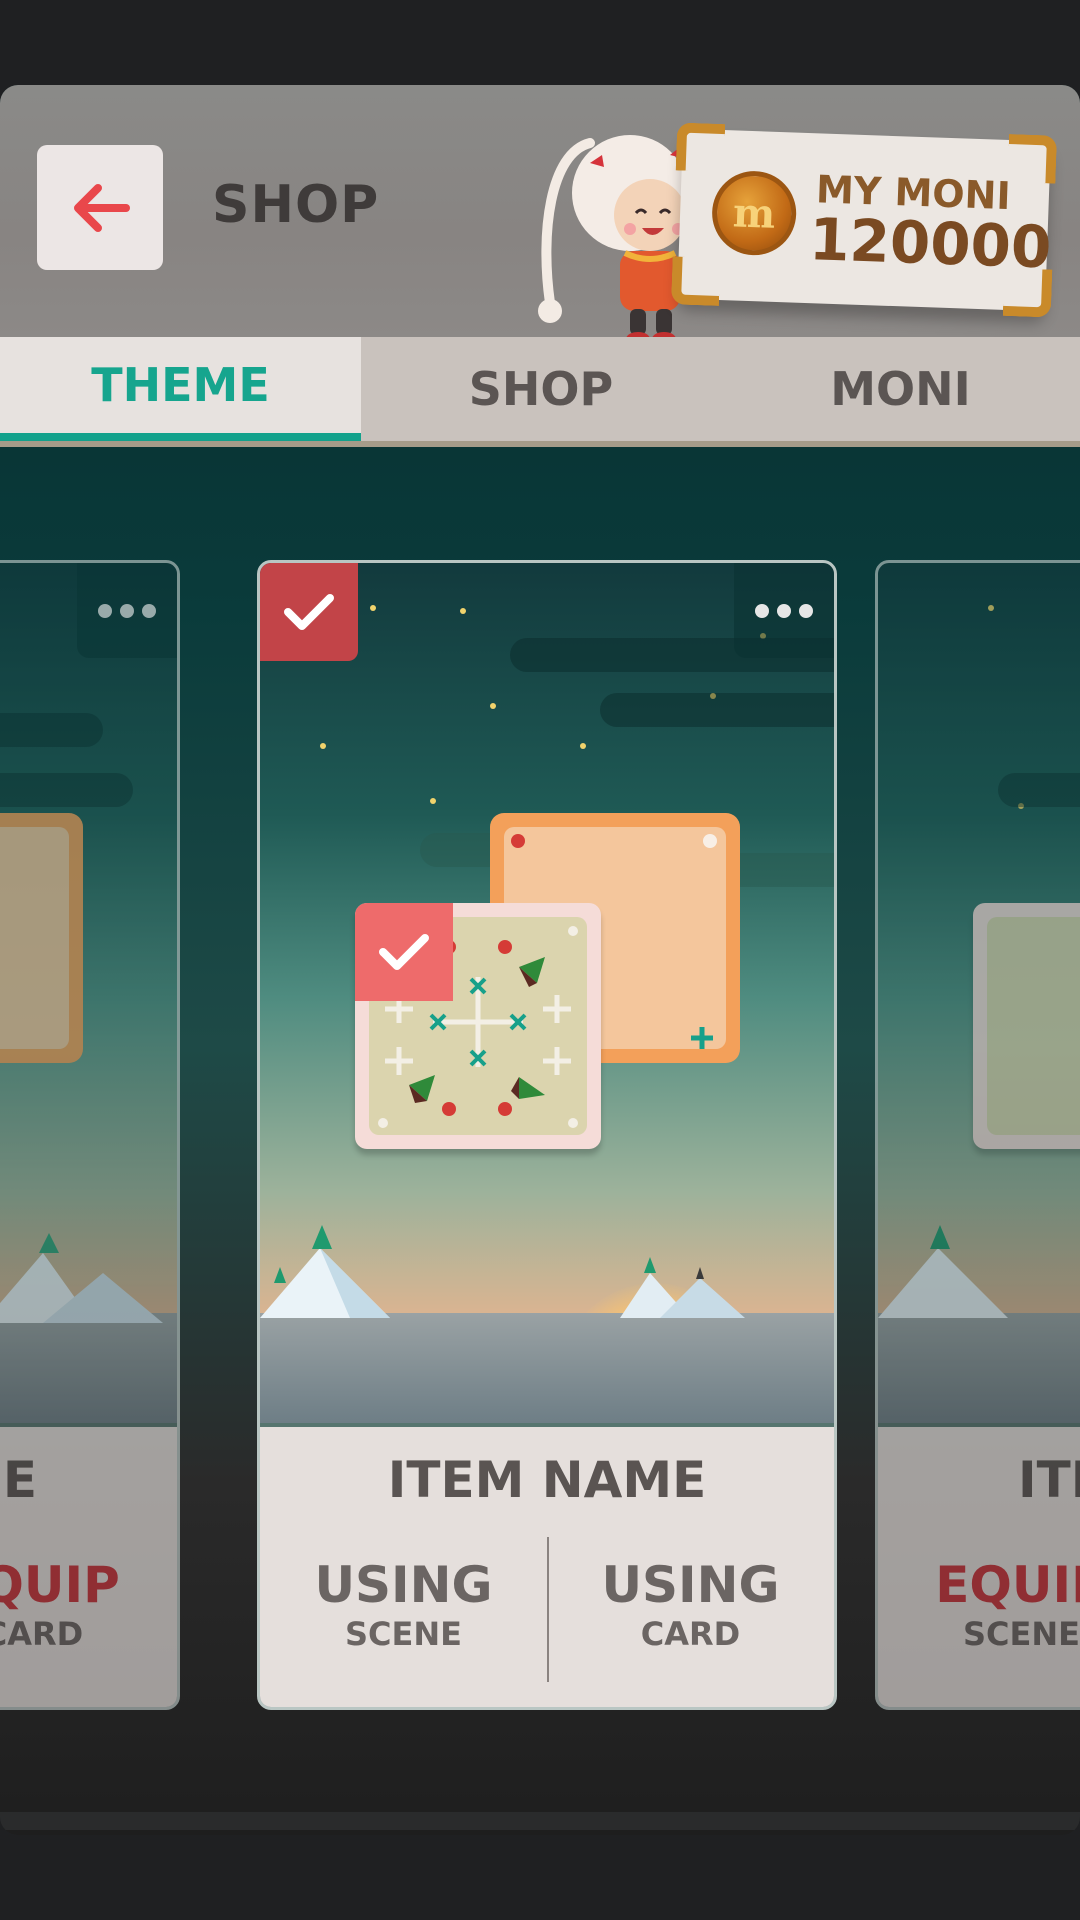 This screenshot has width=1080, height=1920. I want to click on using-scene-status: USING SCENE, so click(403, 1605).